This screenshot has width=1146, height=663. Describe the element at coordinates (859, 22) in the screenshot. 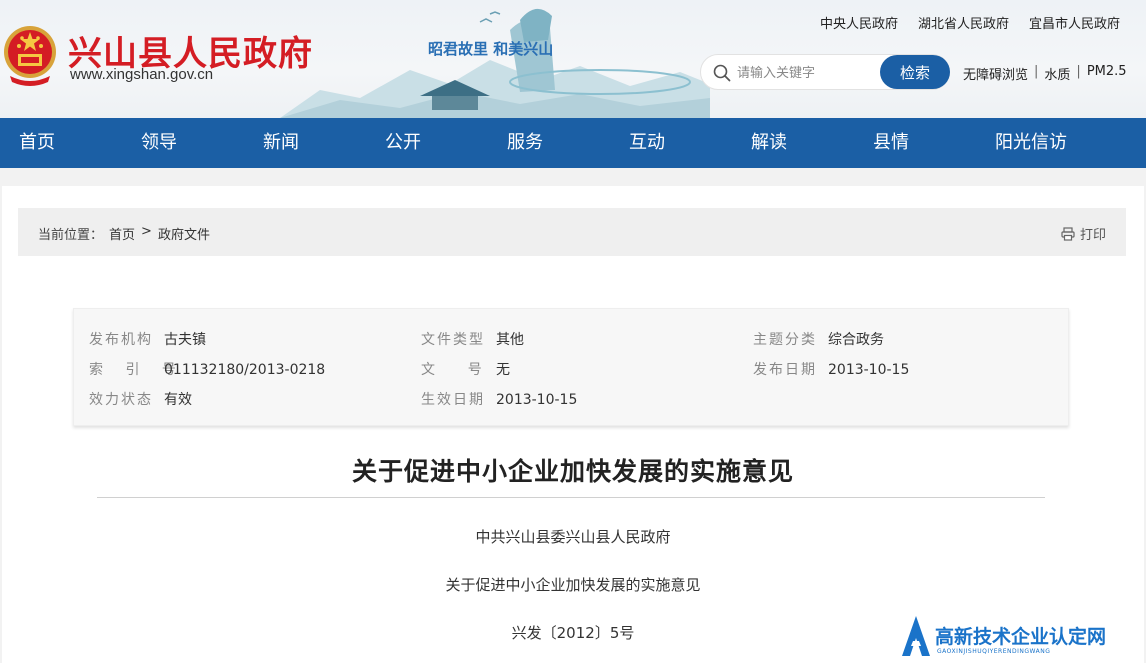

I see `top-link-central-gov: 中央人民政府` at that location.